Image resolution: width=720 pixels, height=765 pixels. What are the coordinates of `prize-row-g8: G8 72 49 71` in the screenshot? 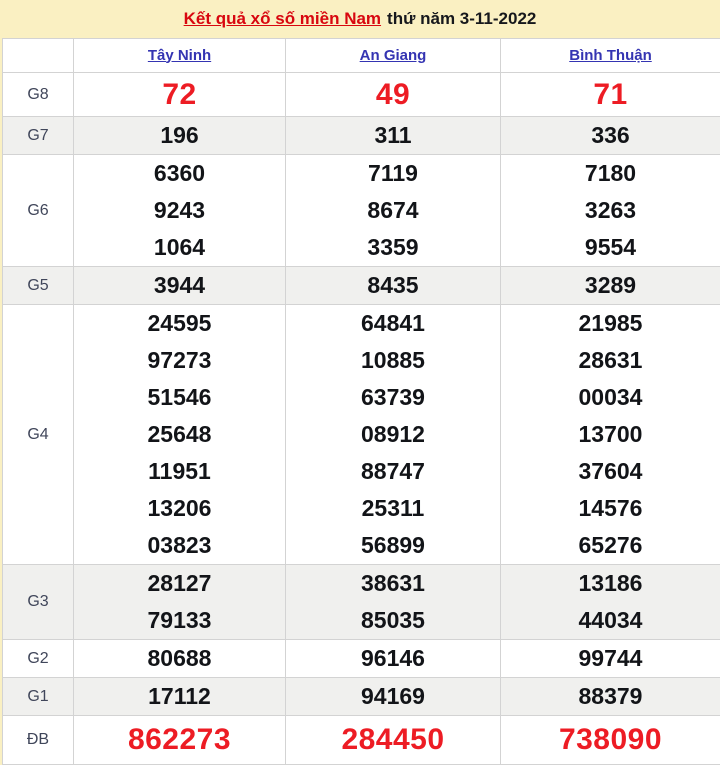 It's located at (361, 94).